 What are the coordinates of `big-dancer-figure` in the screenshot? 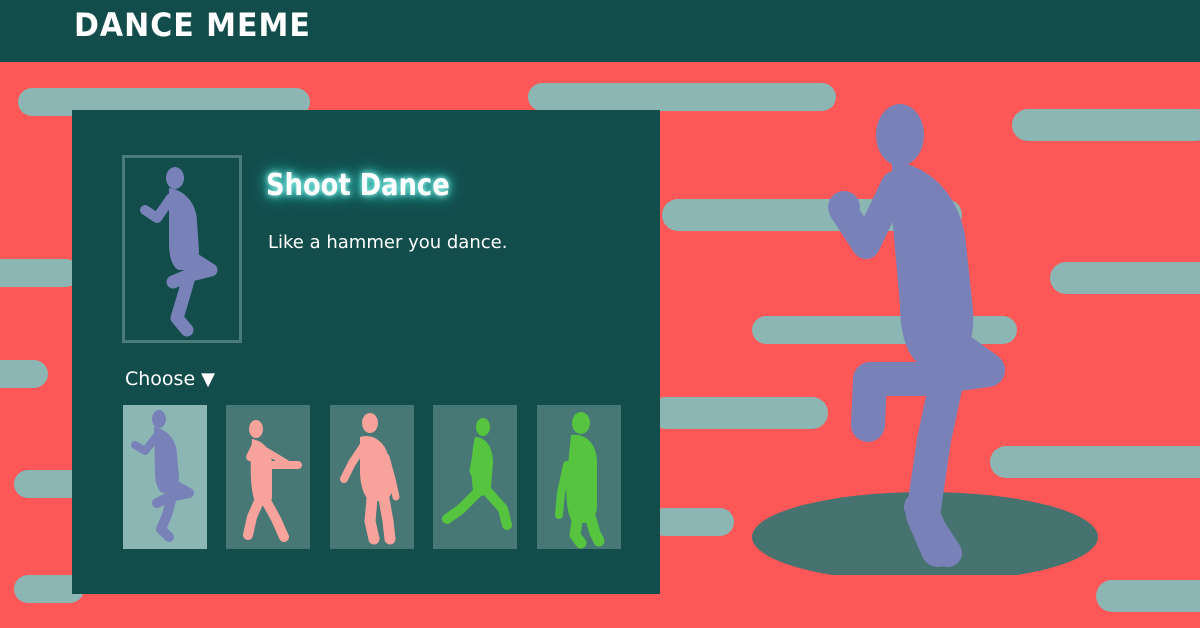 It's located at (916, 335).